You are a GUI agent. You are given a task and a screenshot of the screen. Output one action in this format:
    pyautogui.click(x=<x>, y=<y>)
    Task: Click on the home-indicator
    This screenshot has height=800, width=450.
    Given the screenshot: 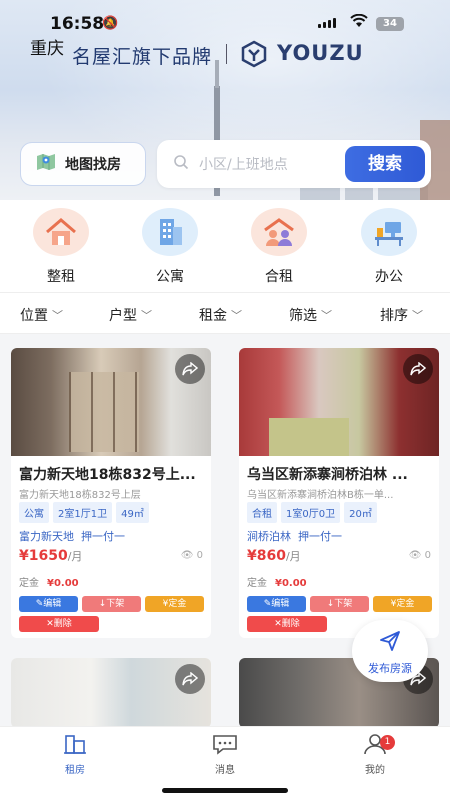 What is the action you would take?
    pyautogui.click(x=225, y=790)
    